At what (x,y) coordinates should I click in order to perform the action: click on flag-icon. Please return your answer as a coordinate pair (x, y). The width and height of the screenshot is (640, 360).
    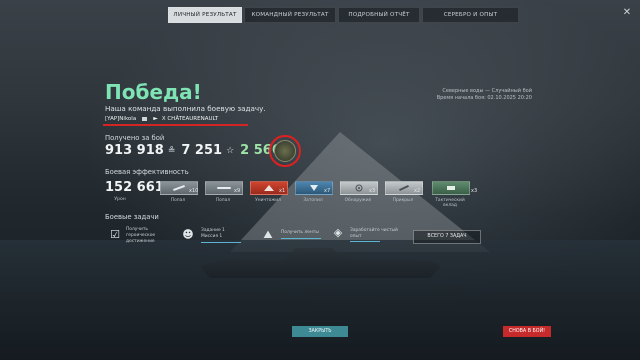
    Looking at the image, I should click on (145, 118).